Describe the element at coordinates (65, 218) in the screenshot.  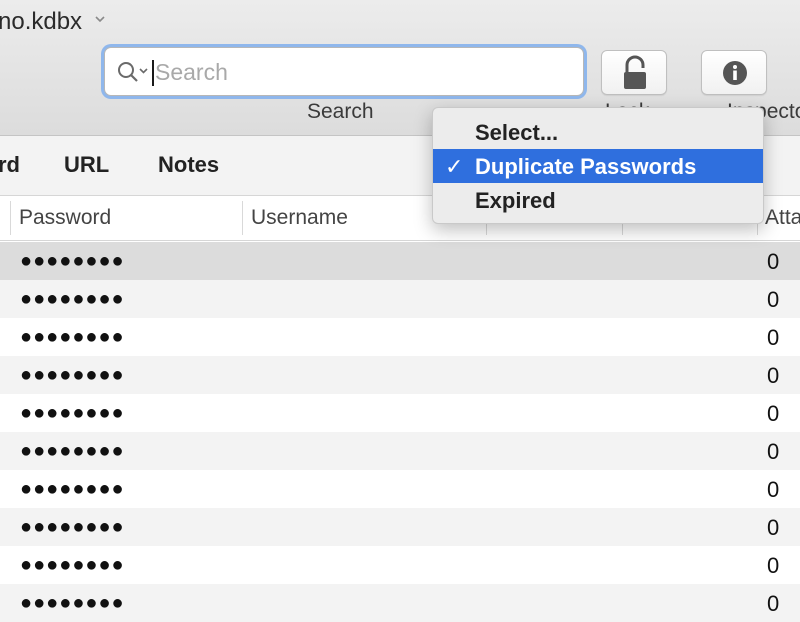
I see `column-header-password: Password` at that location.